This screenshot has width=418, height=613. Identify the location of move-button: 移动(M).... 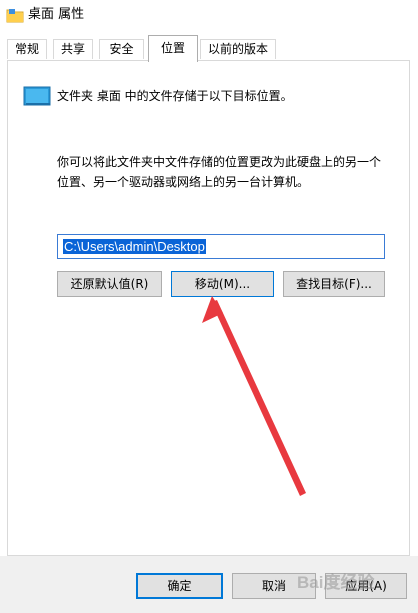
(222, 284).